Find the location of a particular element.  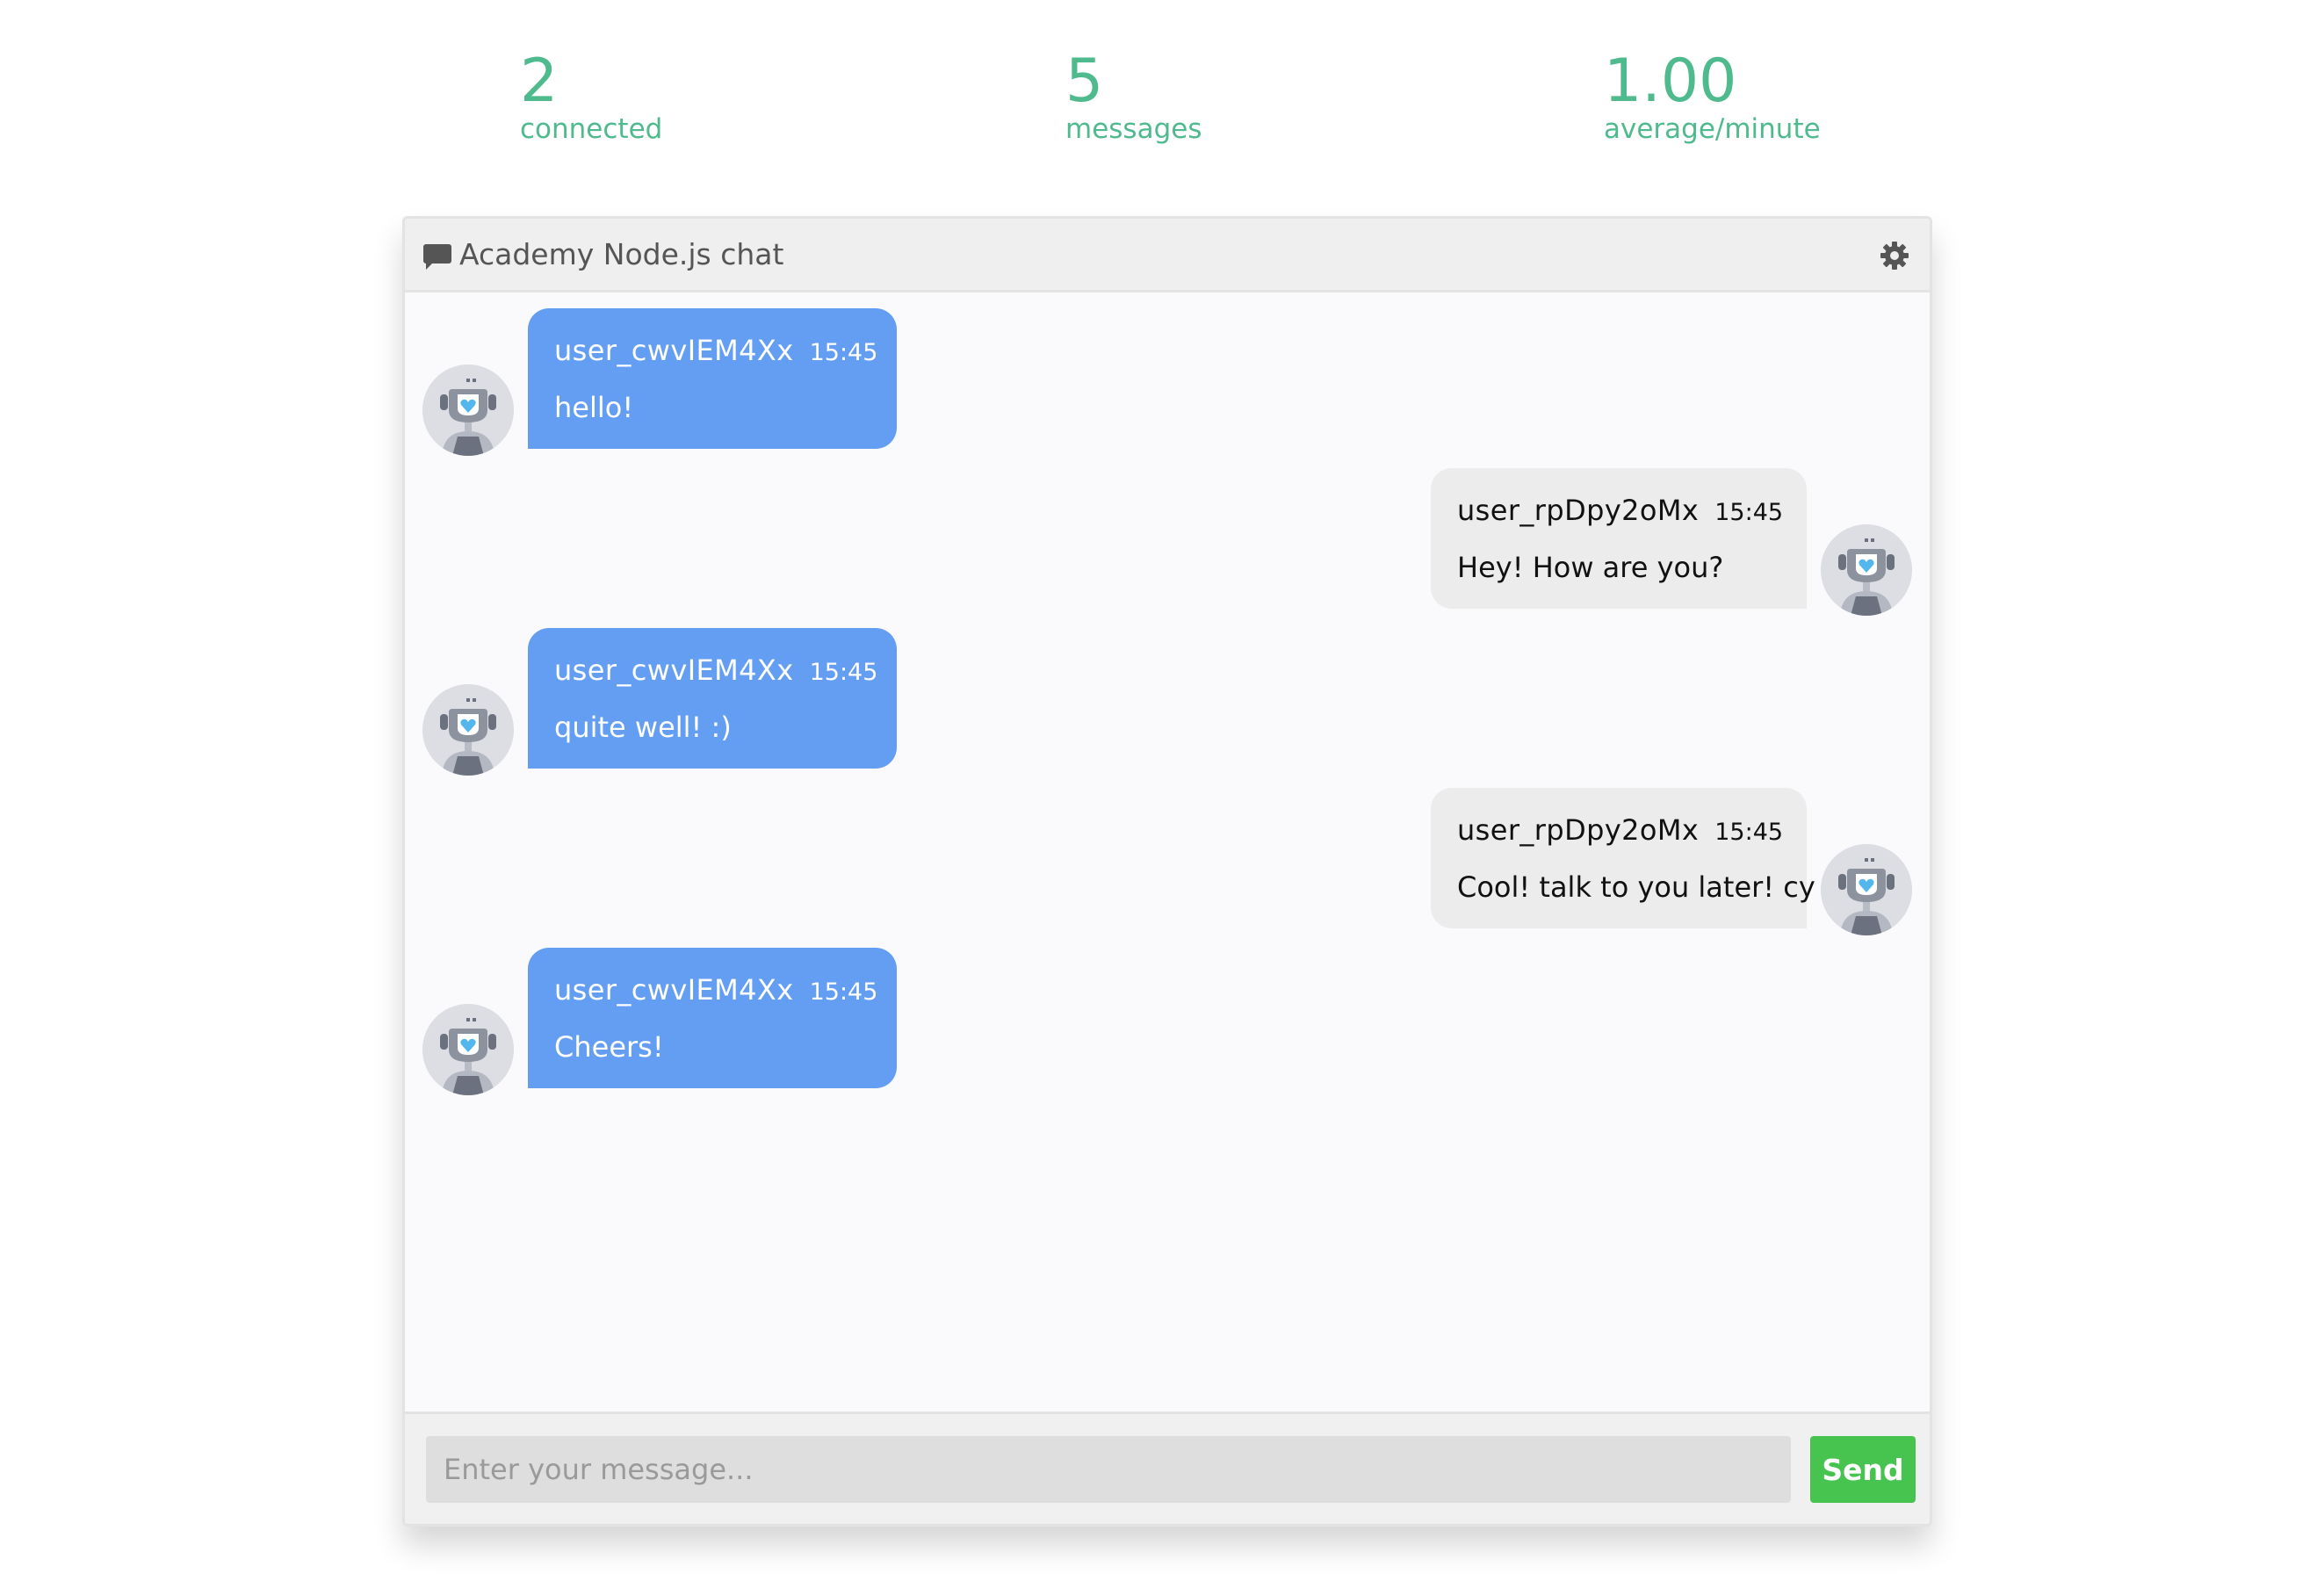

message-bubble: user_cwvIEM4Xx 15:45 Cheers! is located at coordinates (712, 1018).